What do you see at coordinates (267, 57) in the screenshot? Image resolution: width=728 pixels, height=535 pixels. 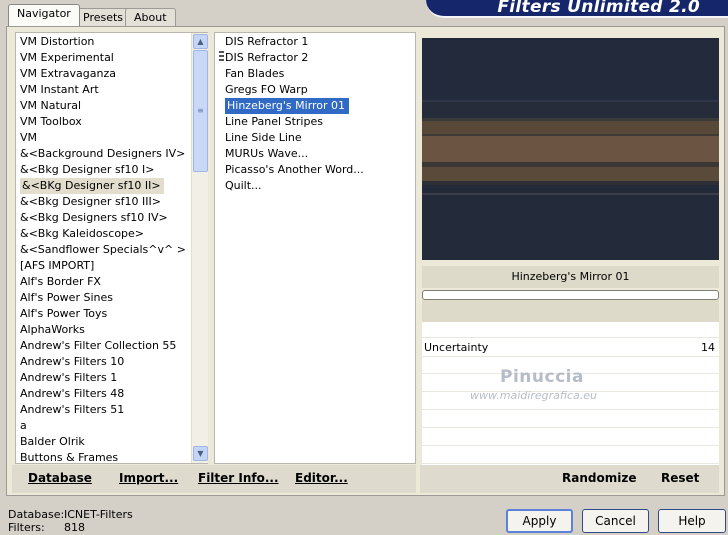 I see `filter-label: DIS Refractor 2` at bounding box center [267, 57].